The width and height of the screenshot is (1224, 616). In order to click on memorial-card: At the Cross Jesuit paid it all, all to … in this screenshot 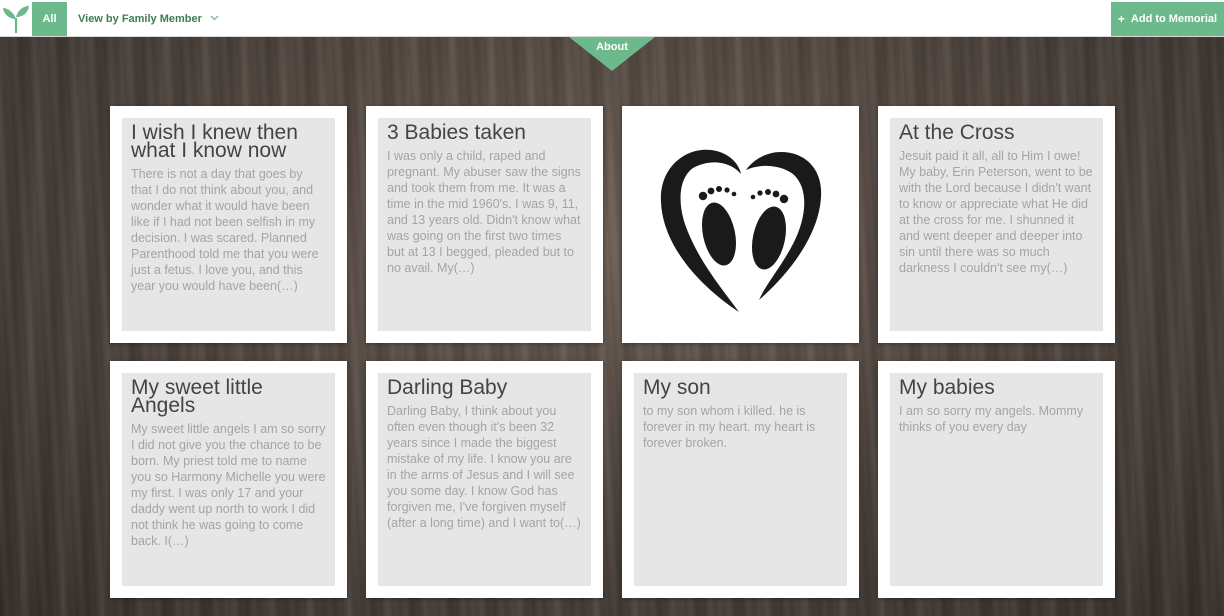, I will do `click(996, 224)`.